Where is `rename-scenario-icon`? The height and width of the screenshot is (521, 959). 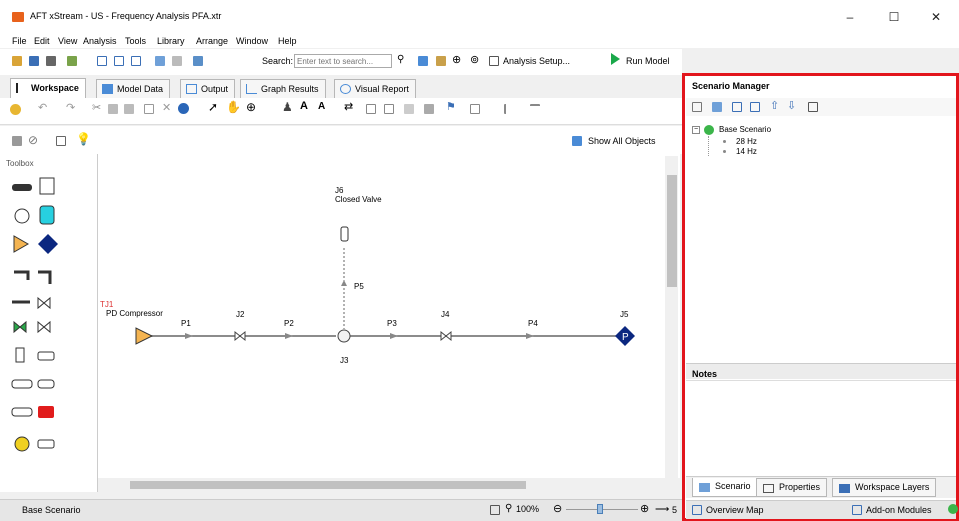
rename-scenario-icon is located at coordinates (755, 107).